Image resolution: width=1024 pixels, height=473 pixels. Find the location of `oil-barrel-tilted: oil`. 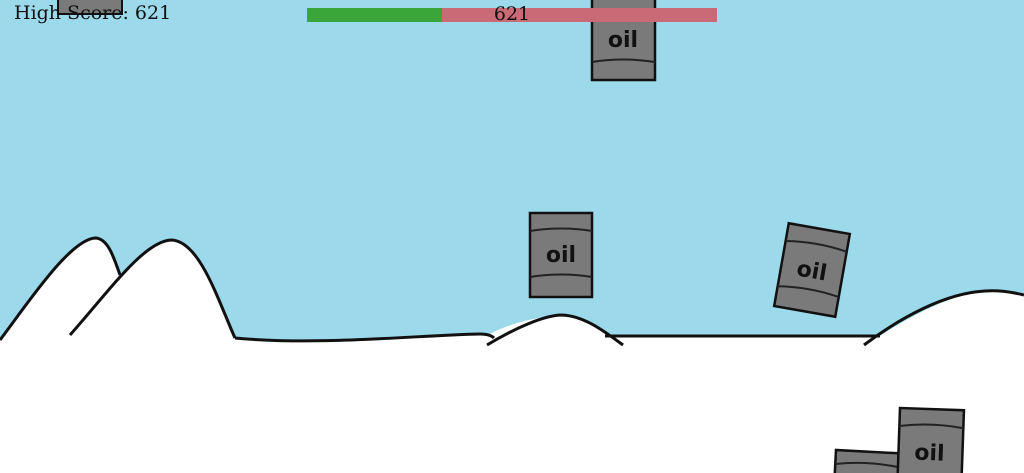

oil-barrel-tilted: oil is located at coordinates (812, 270).